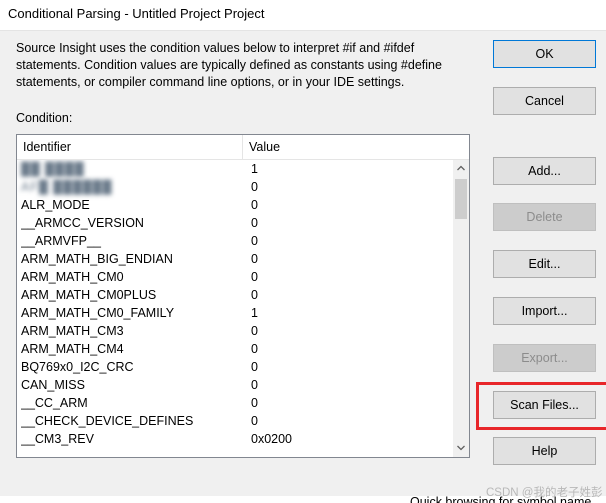 The image size is (606, 503). I want to click on help-button: Help, so click(544, 451).